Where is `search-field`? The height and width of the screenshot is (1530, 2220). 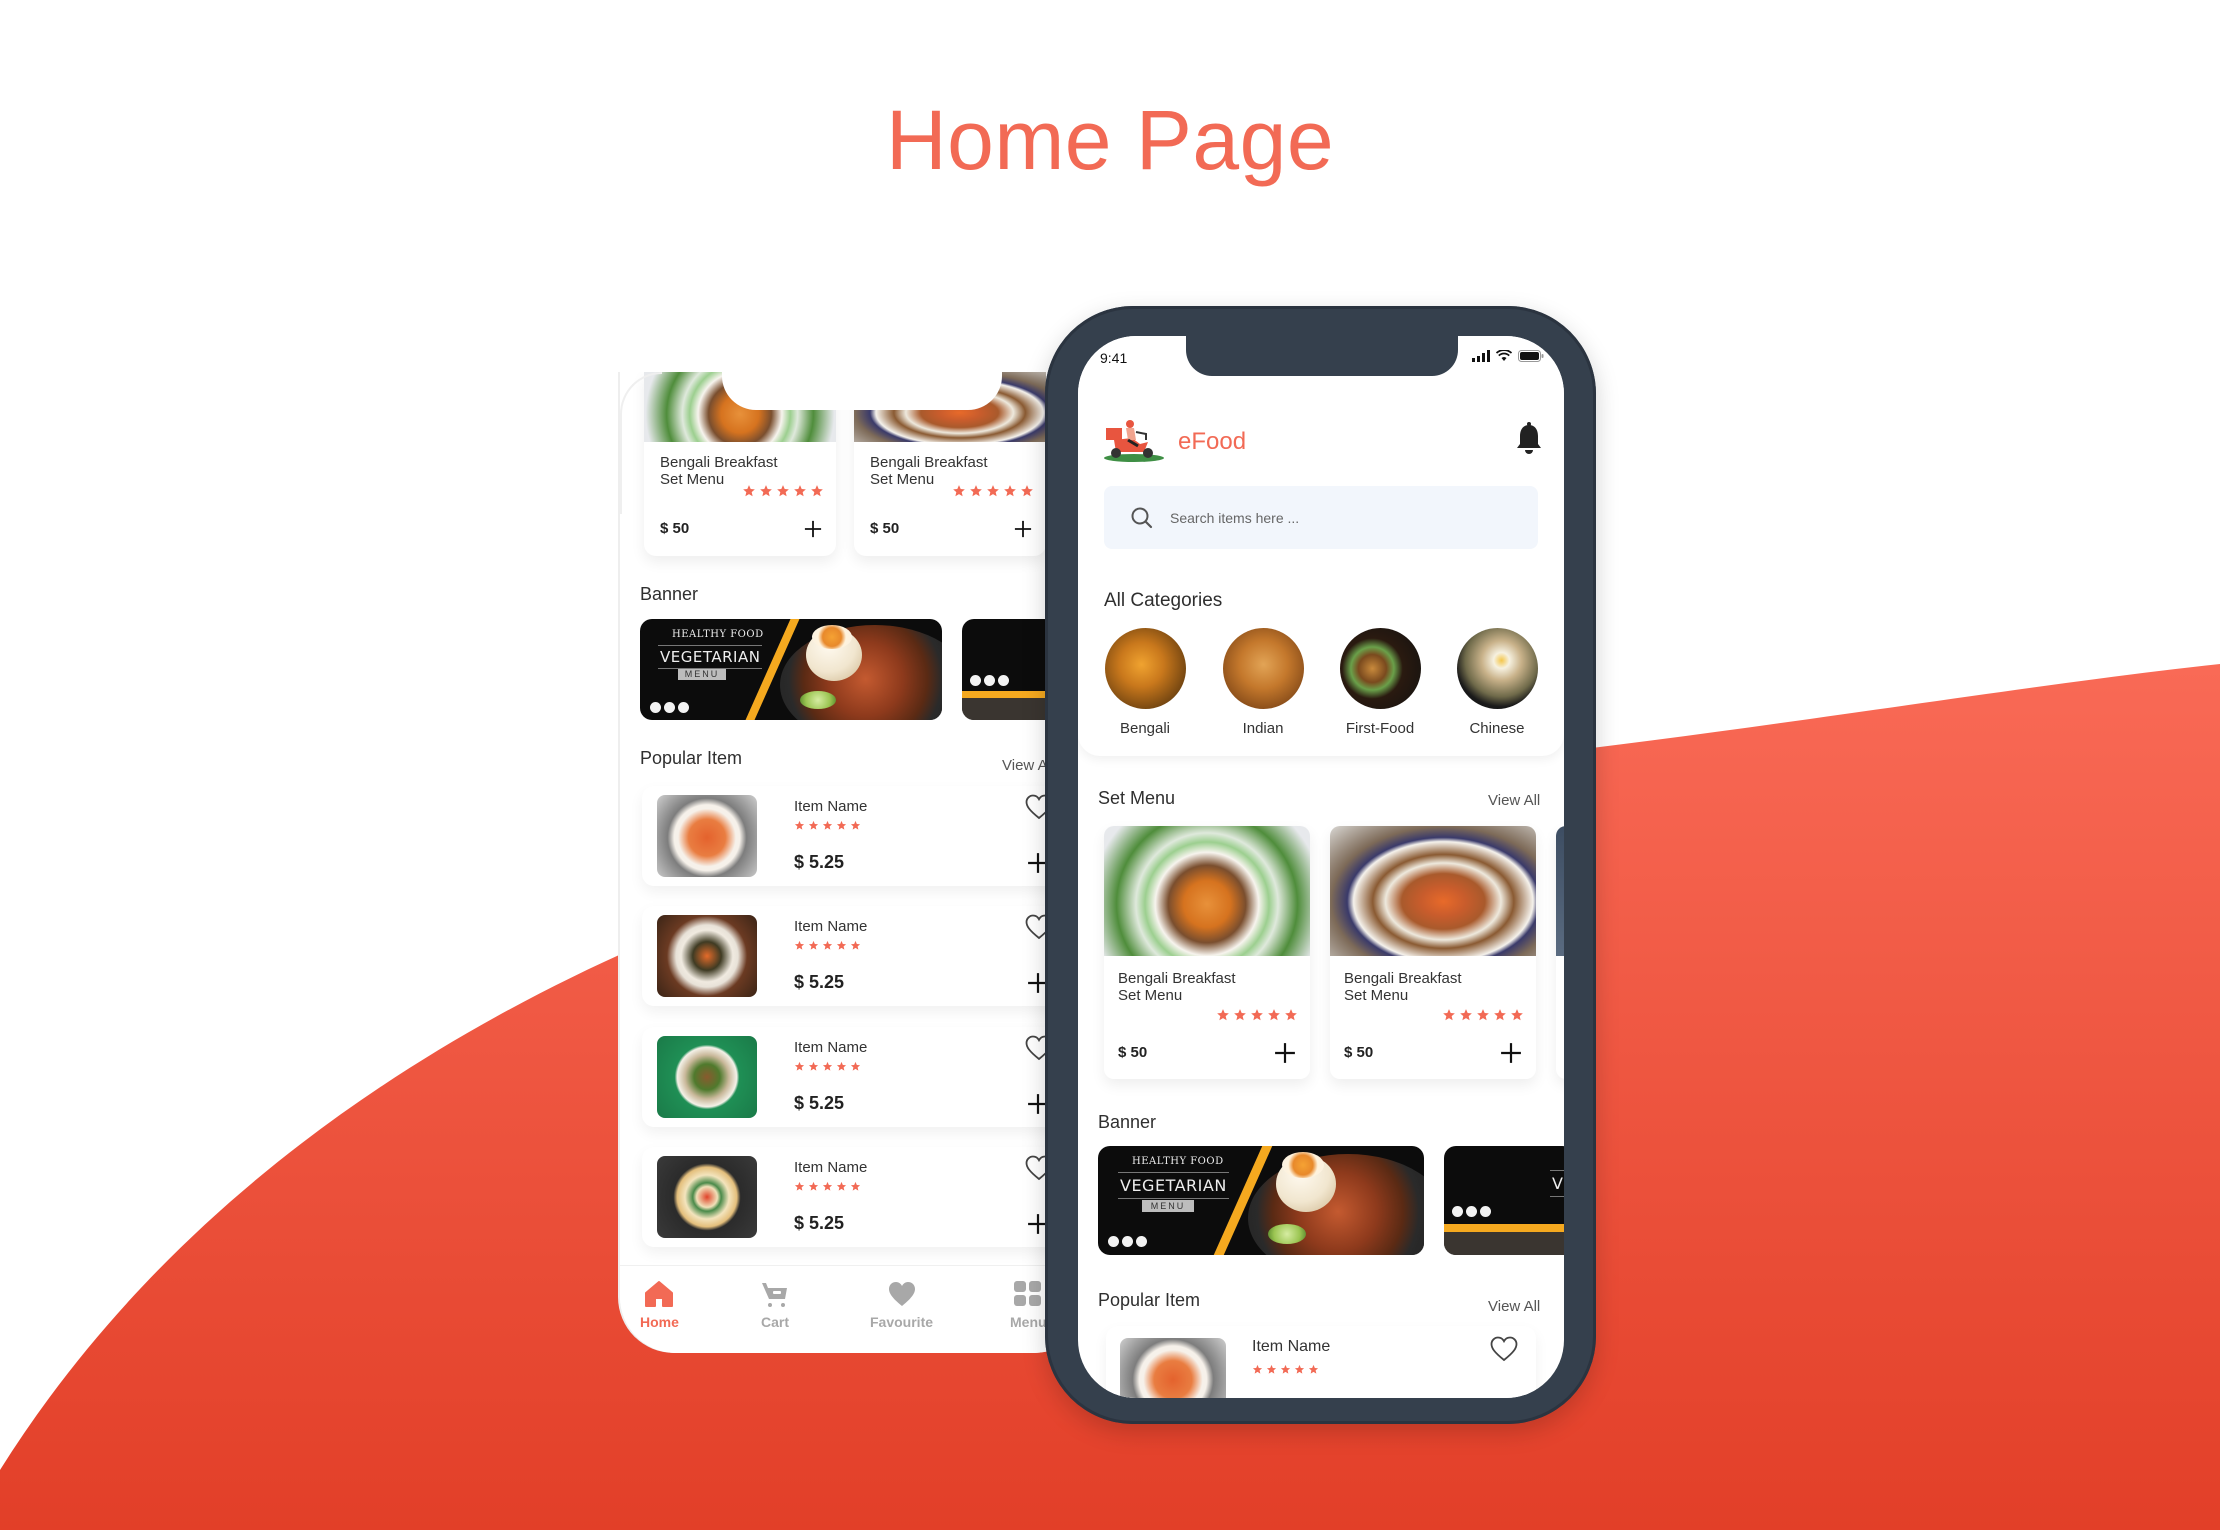 search-field is located at coordinates (1321, 517).